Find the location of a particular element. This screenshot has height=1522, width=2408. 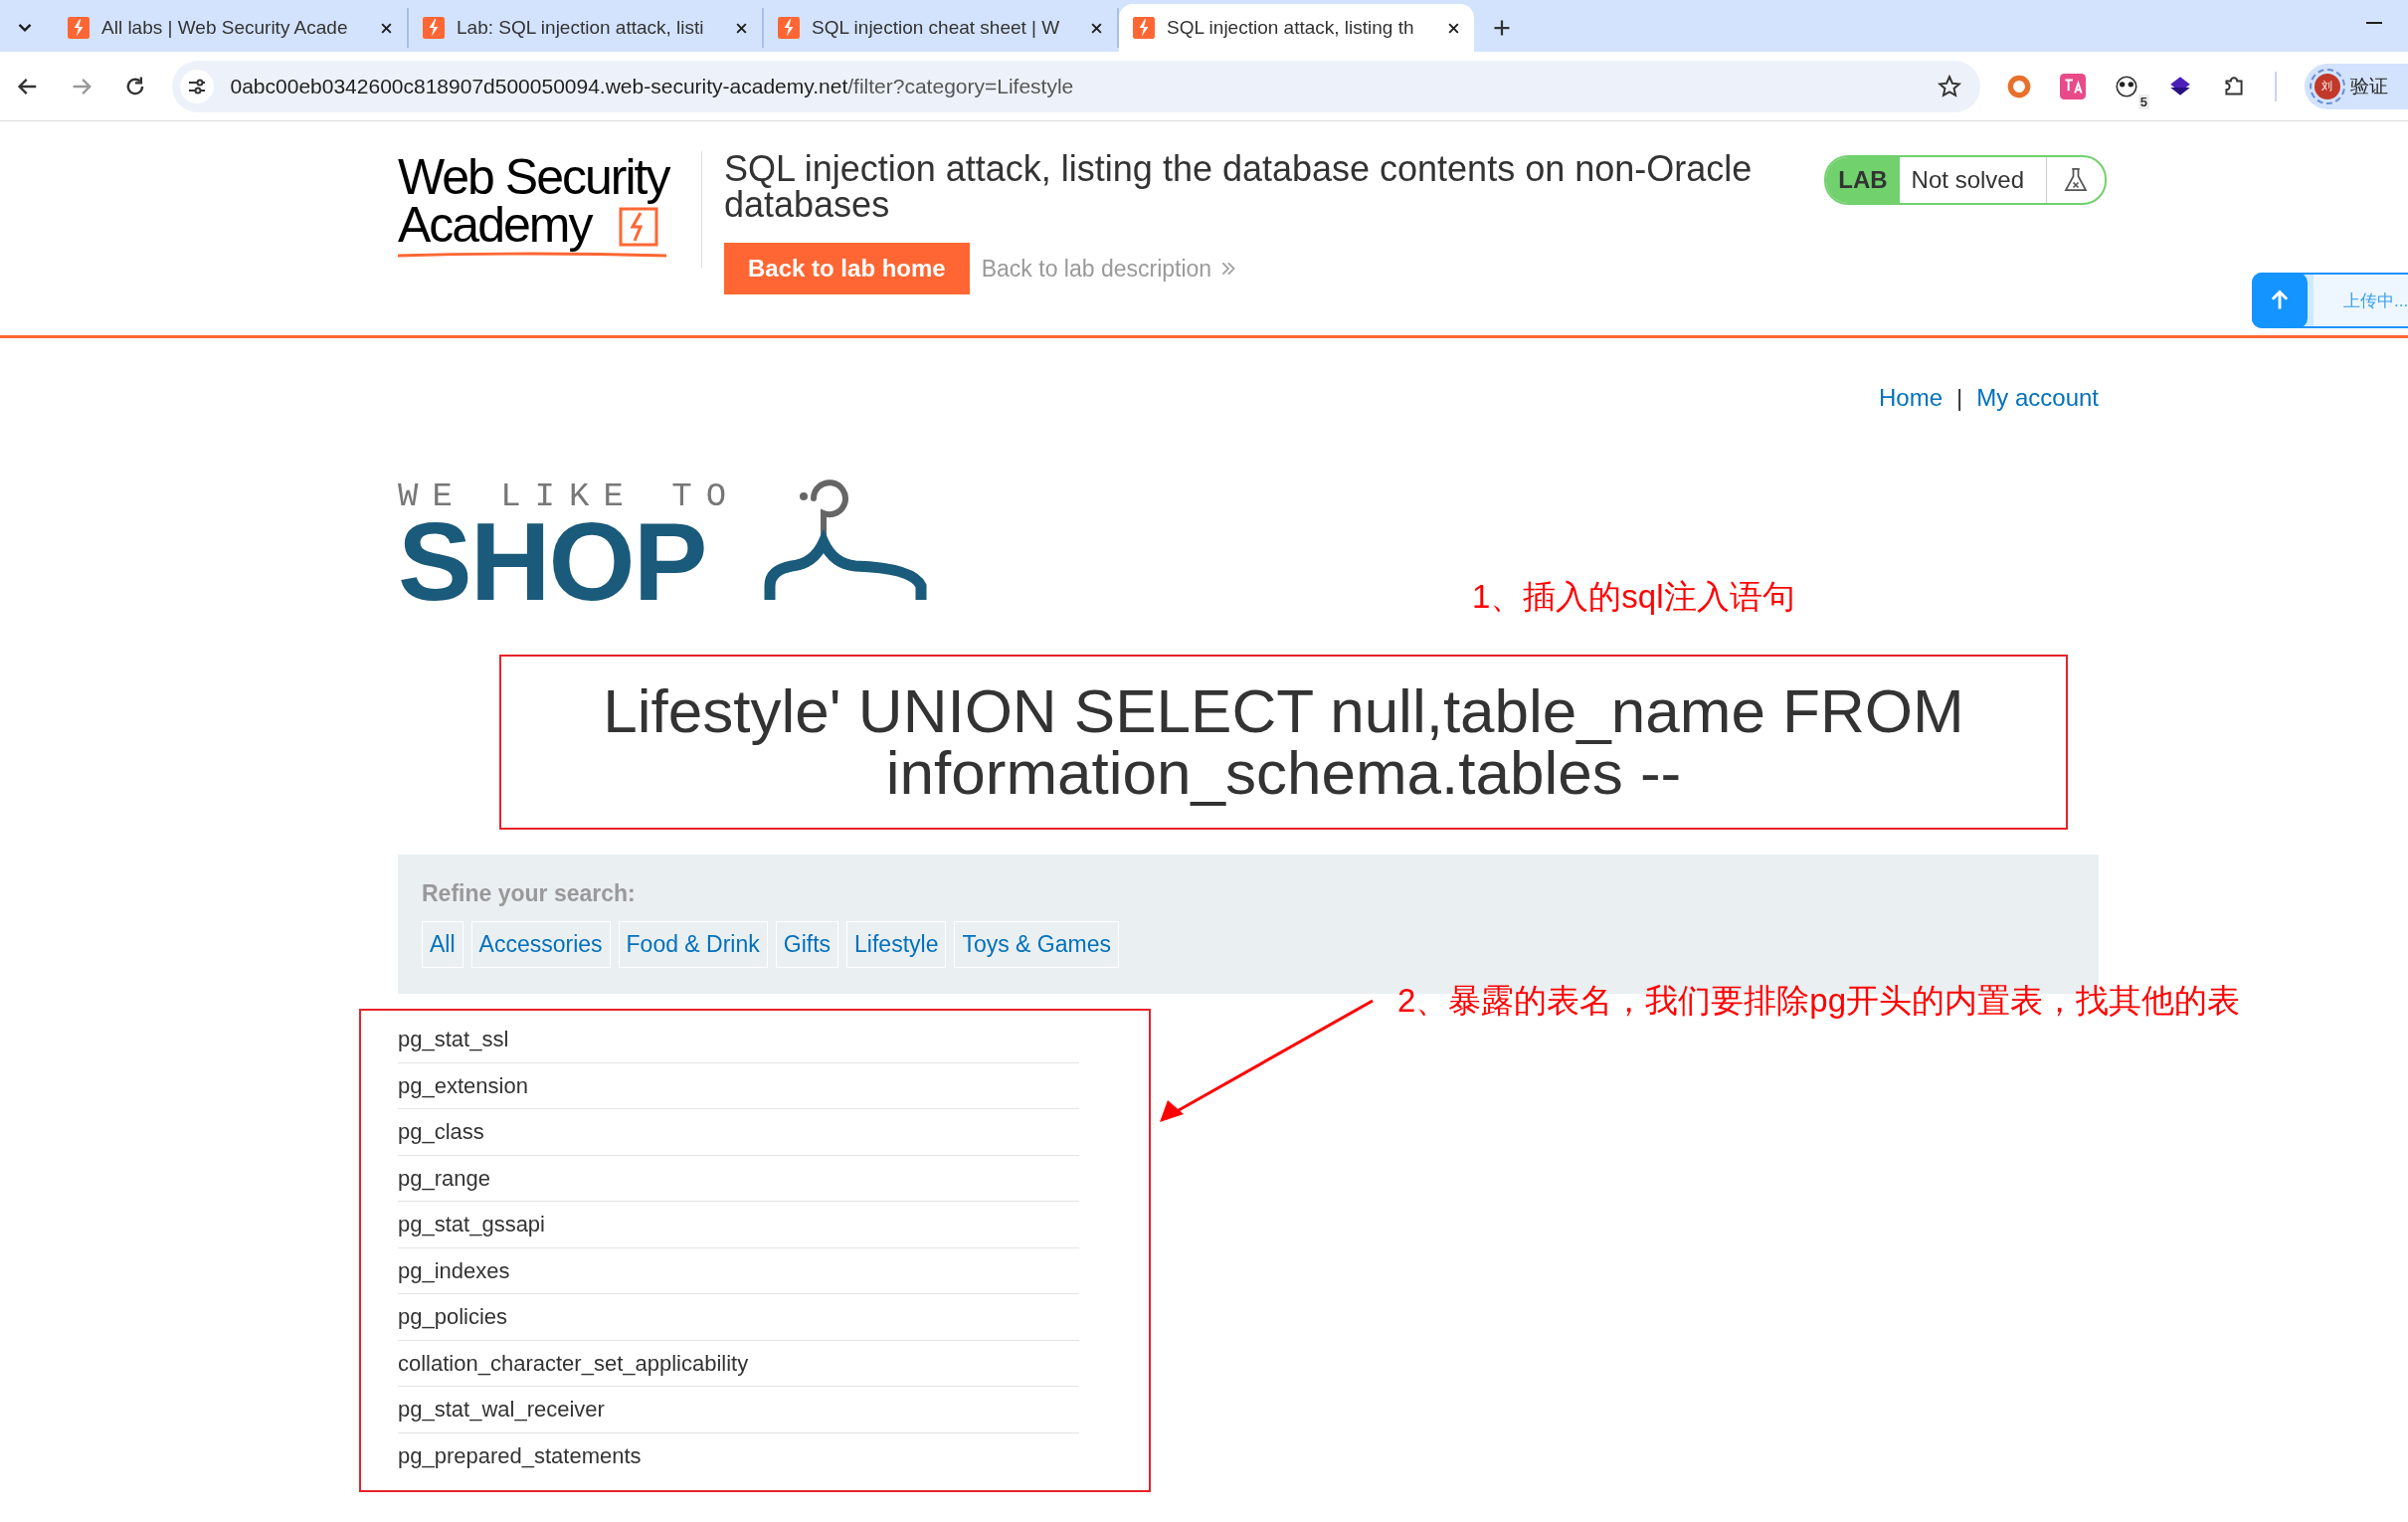

plus-icon is located at coordinates (1502, 28).